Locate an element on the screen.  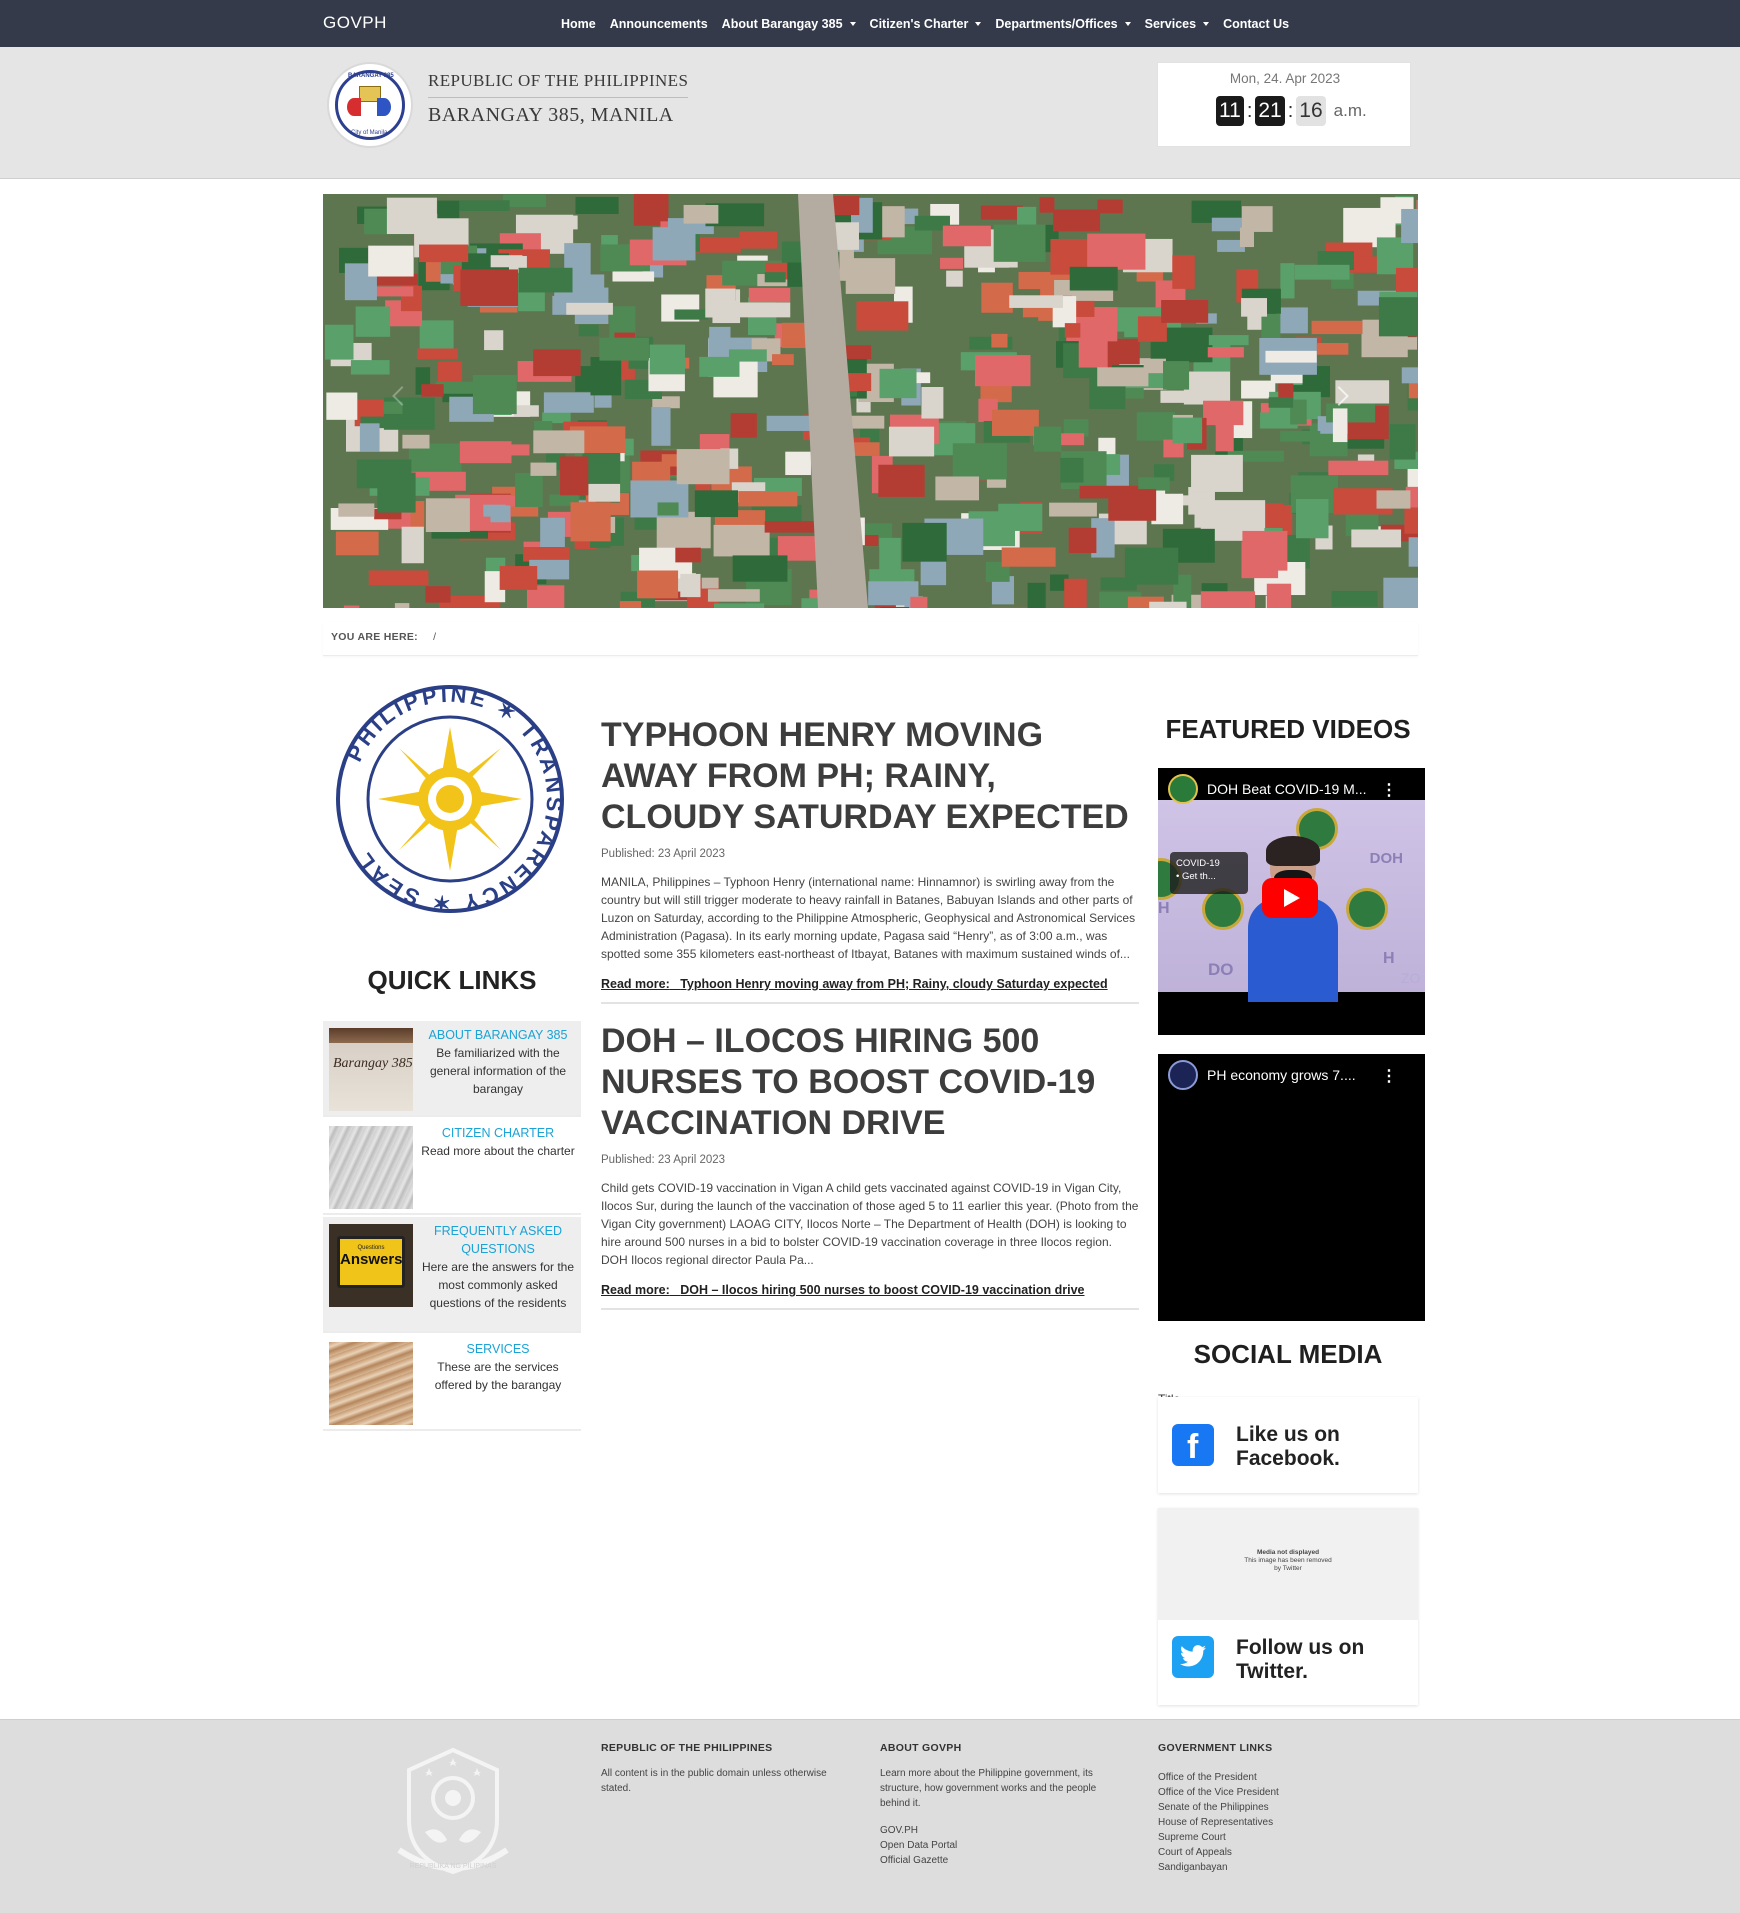
facebook-label: Like us on Facebook. is located at coordinates (1321, 1447).